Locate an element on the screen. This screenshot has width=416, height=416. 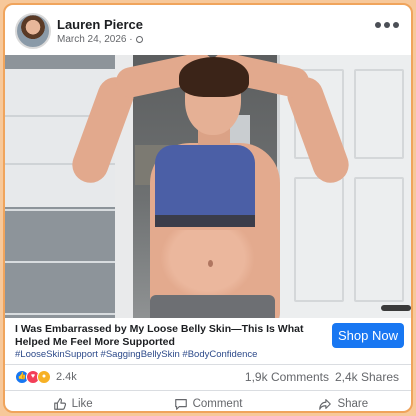
thumbs-up-icon is located at coordinates (59, 404).